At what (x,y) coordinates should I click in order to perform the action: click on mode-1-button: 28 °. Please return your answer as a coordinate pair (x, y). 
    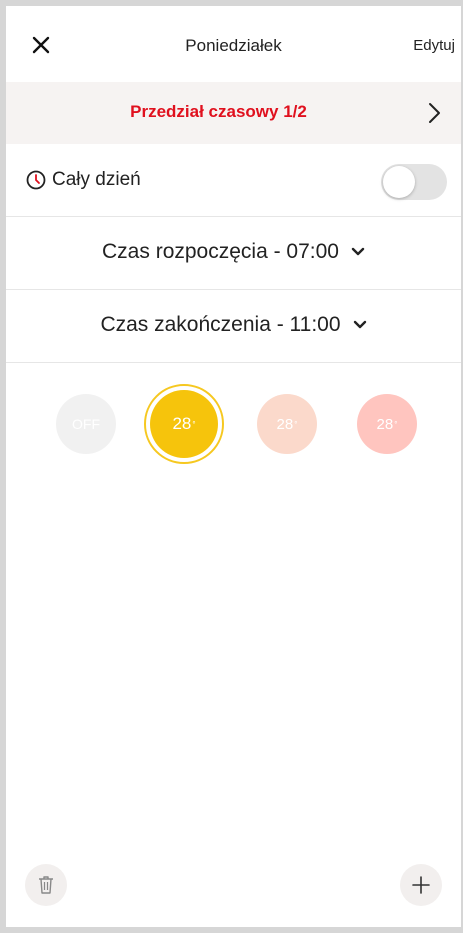
    Looking at the image, I should click on (184, 424).